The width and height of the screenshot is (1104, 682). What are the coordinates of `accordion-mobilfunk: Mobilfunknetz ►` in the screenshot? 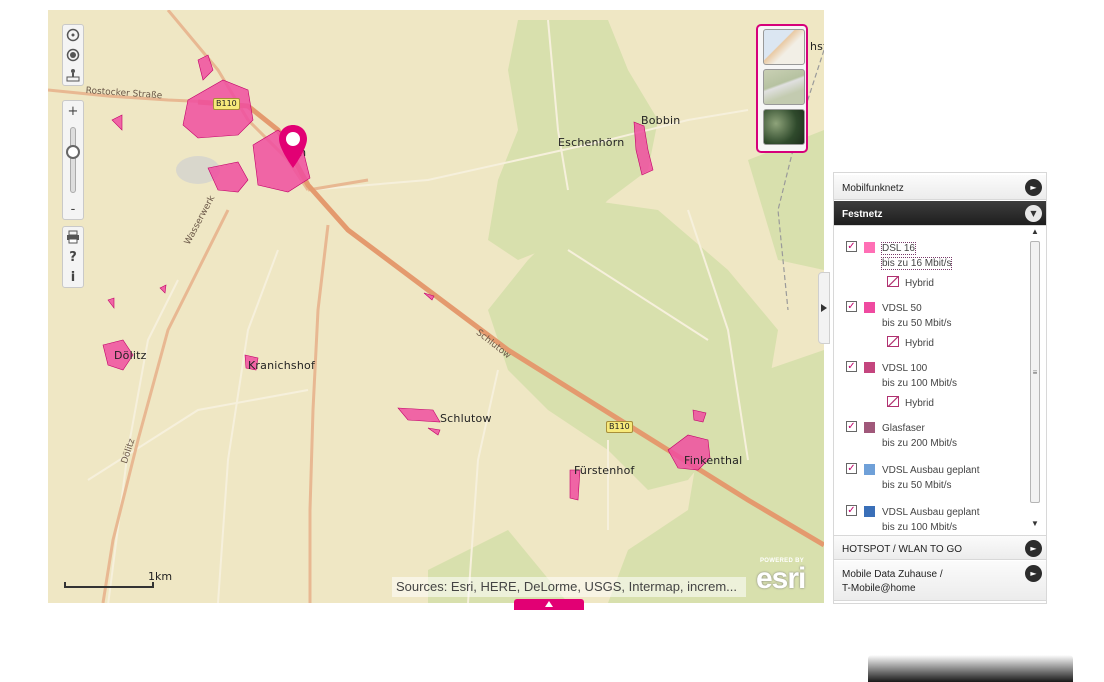 It's located at (940, 187).